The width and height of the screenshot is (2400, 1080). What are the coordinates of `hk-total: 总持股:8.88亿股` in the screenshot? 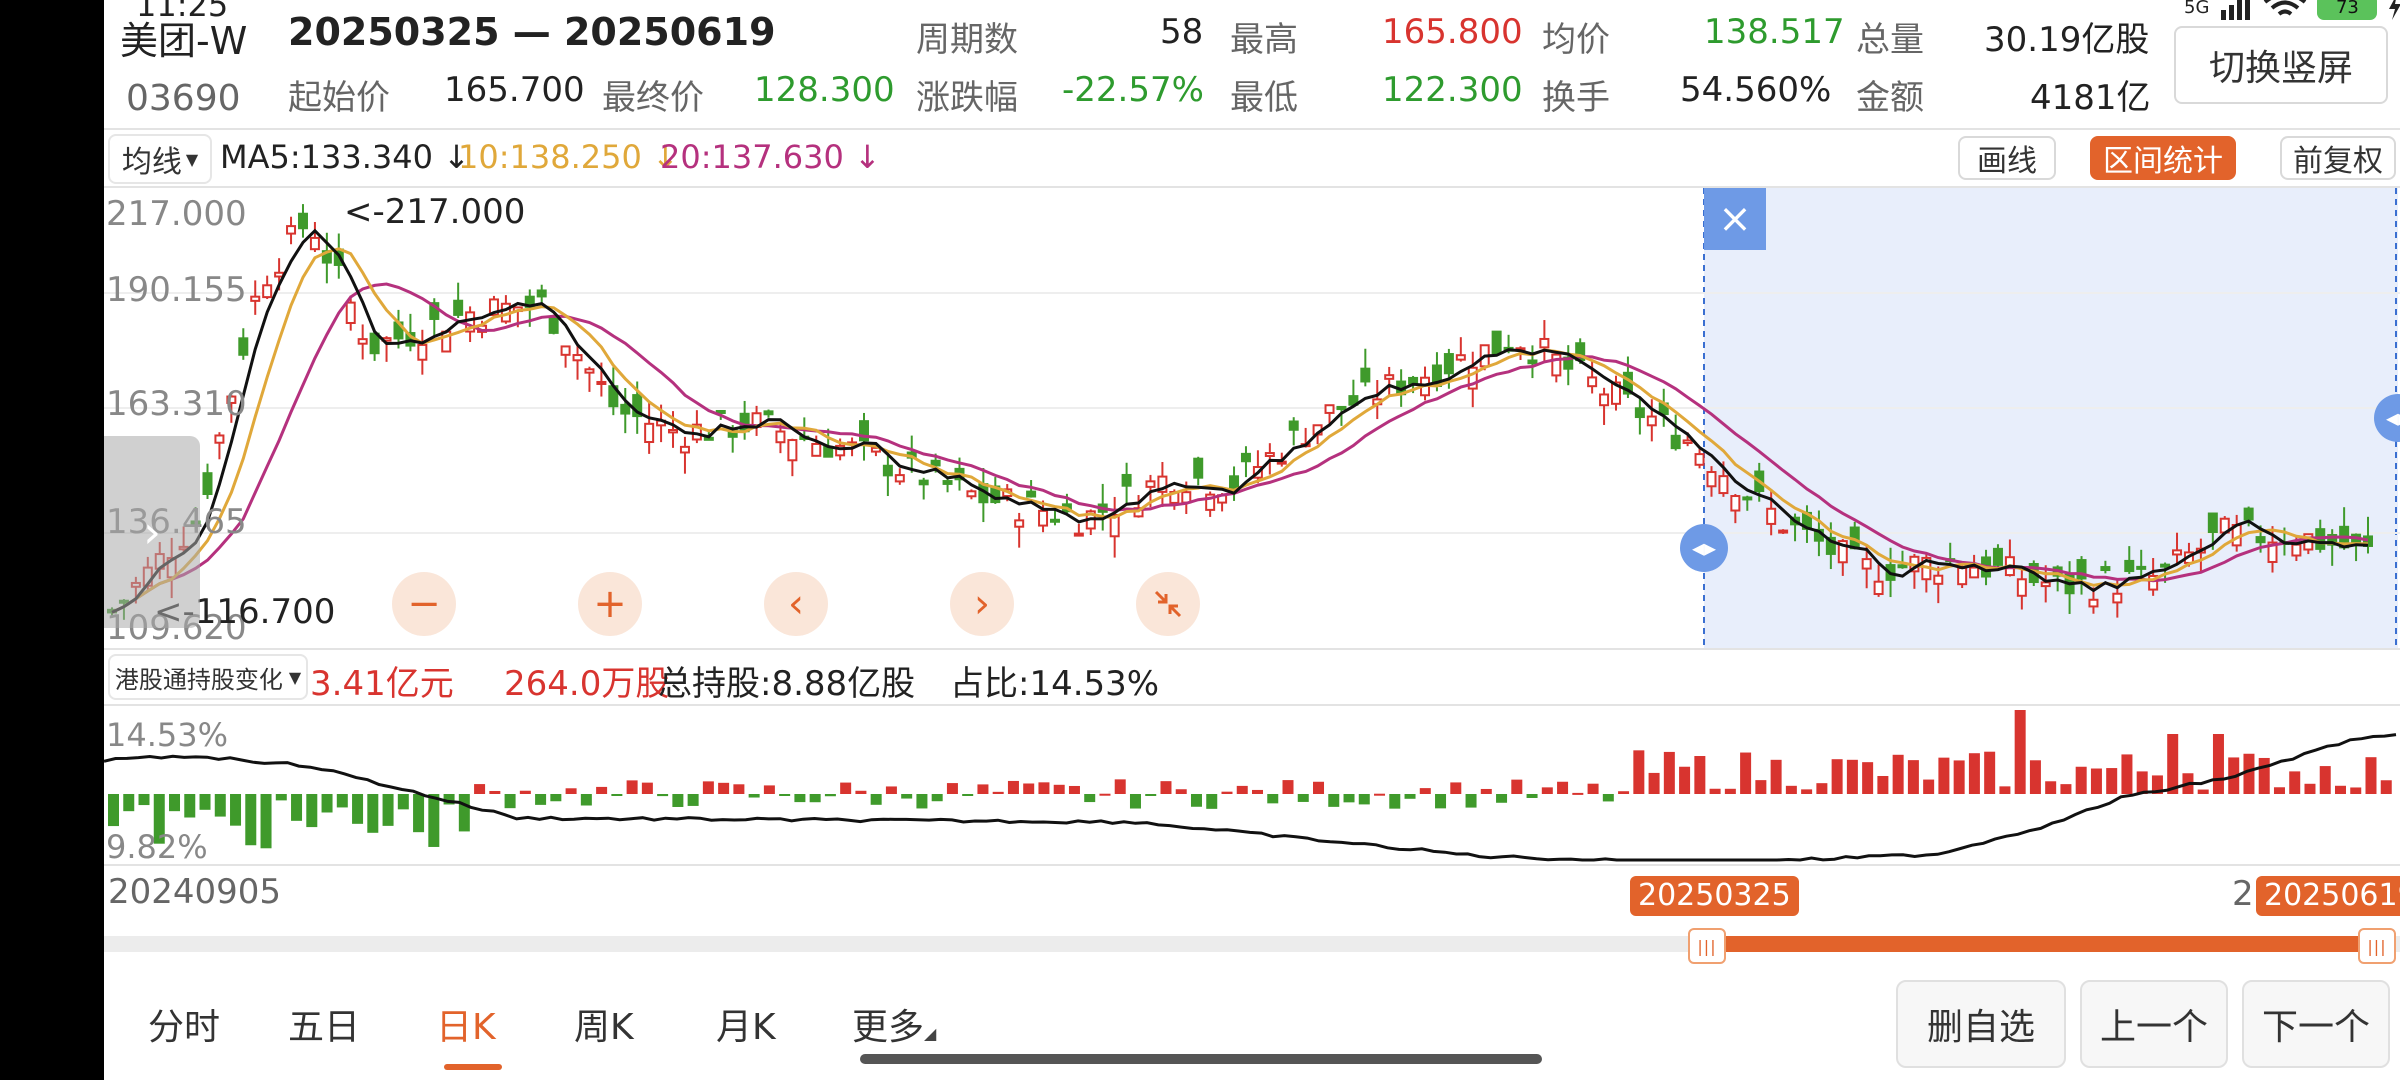 It's located at (787, 684).